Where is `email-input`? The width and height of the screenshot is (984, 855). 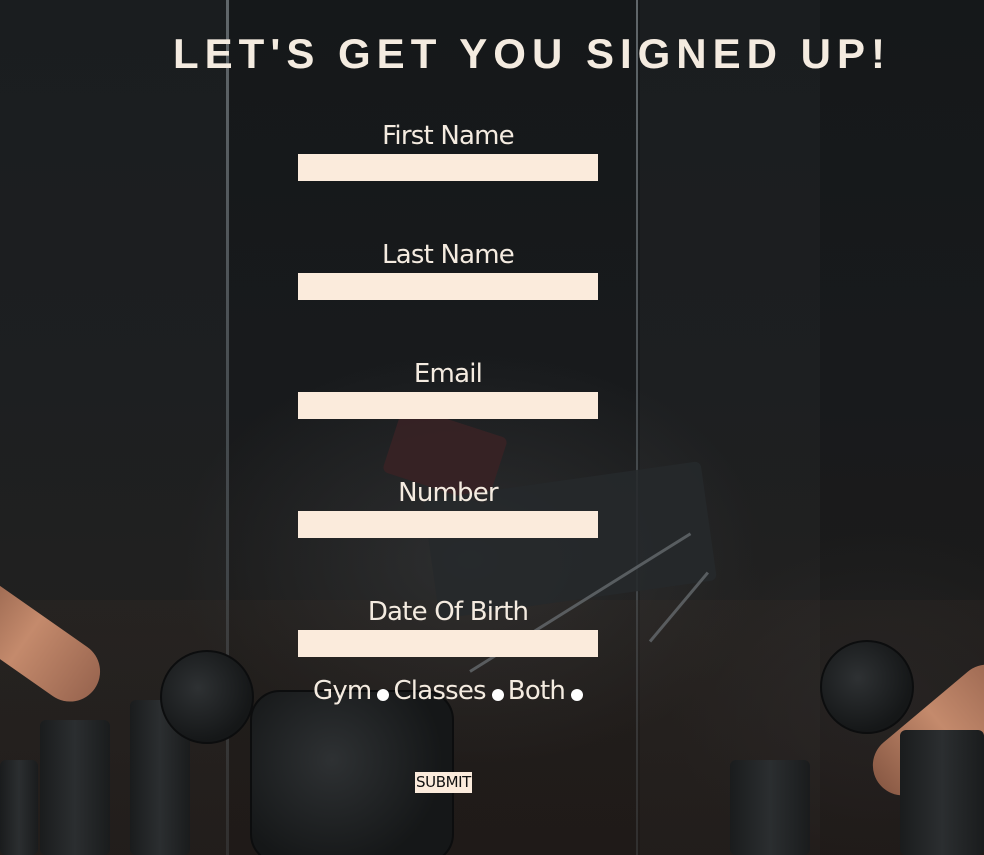 email-input is located at coordinates (448, 405).